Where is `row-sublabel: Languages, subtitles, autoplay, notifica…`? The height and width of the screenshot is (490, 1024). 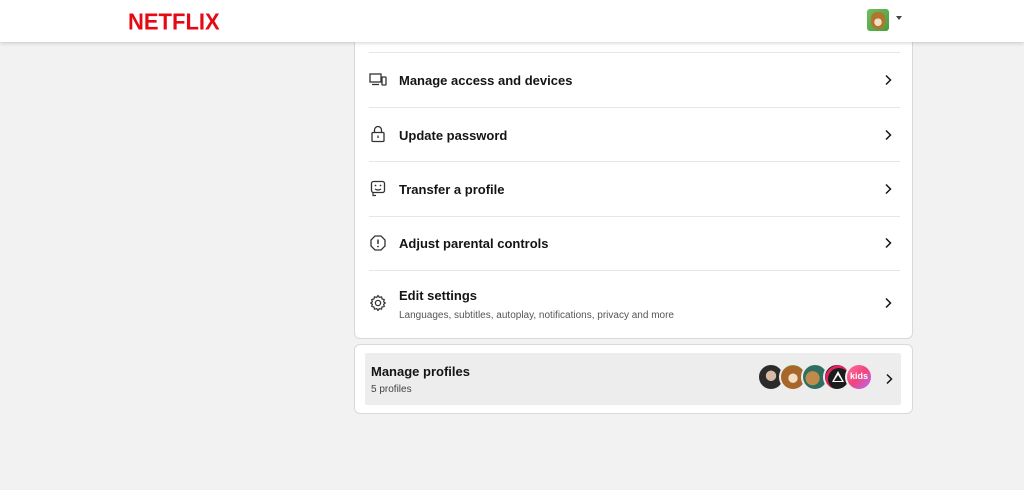
row-sublabel: Languages, subtitles, autoplay, notifica… is located at coordinates (536, 315).